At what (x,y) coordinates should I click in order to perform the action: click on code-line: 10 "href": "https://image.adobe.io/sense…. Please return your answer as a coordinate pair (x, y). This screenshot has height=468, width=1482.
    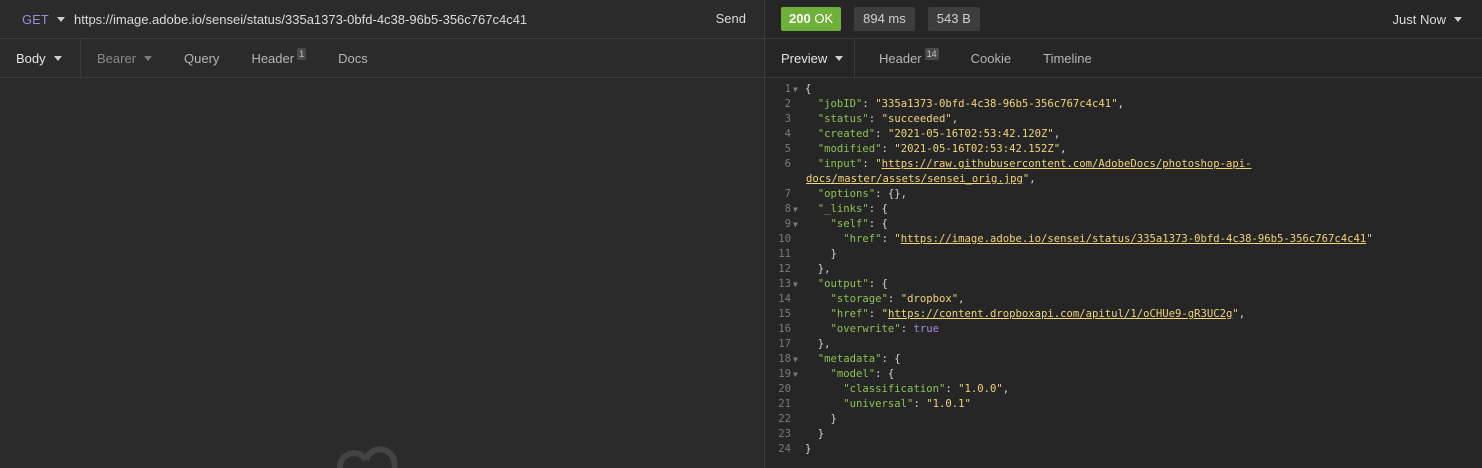
    Looking at the image, I should click on (1123, 239).